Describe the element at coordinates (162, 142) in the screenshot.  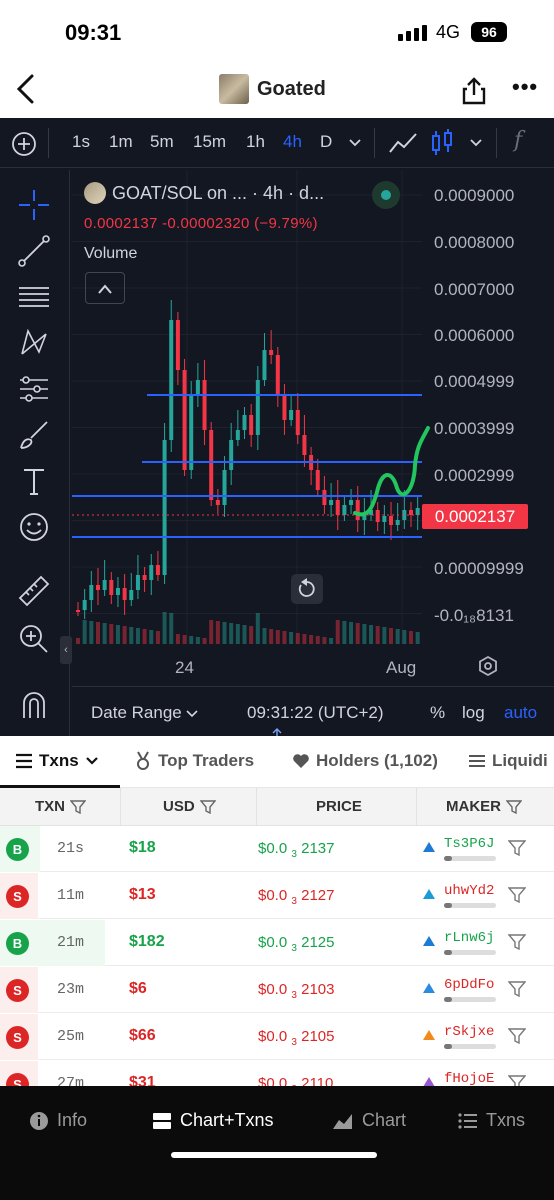
I see `timeframe-5m: 5m` at that location.